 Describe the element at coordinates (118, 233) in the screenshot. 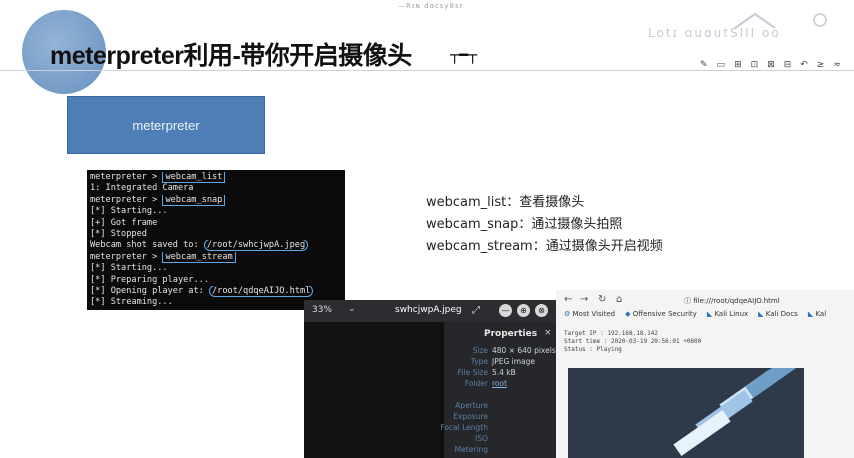

I see `terminal-line: [*] Stopped` at that location.